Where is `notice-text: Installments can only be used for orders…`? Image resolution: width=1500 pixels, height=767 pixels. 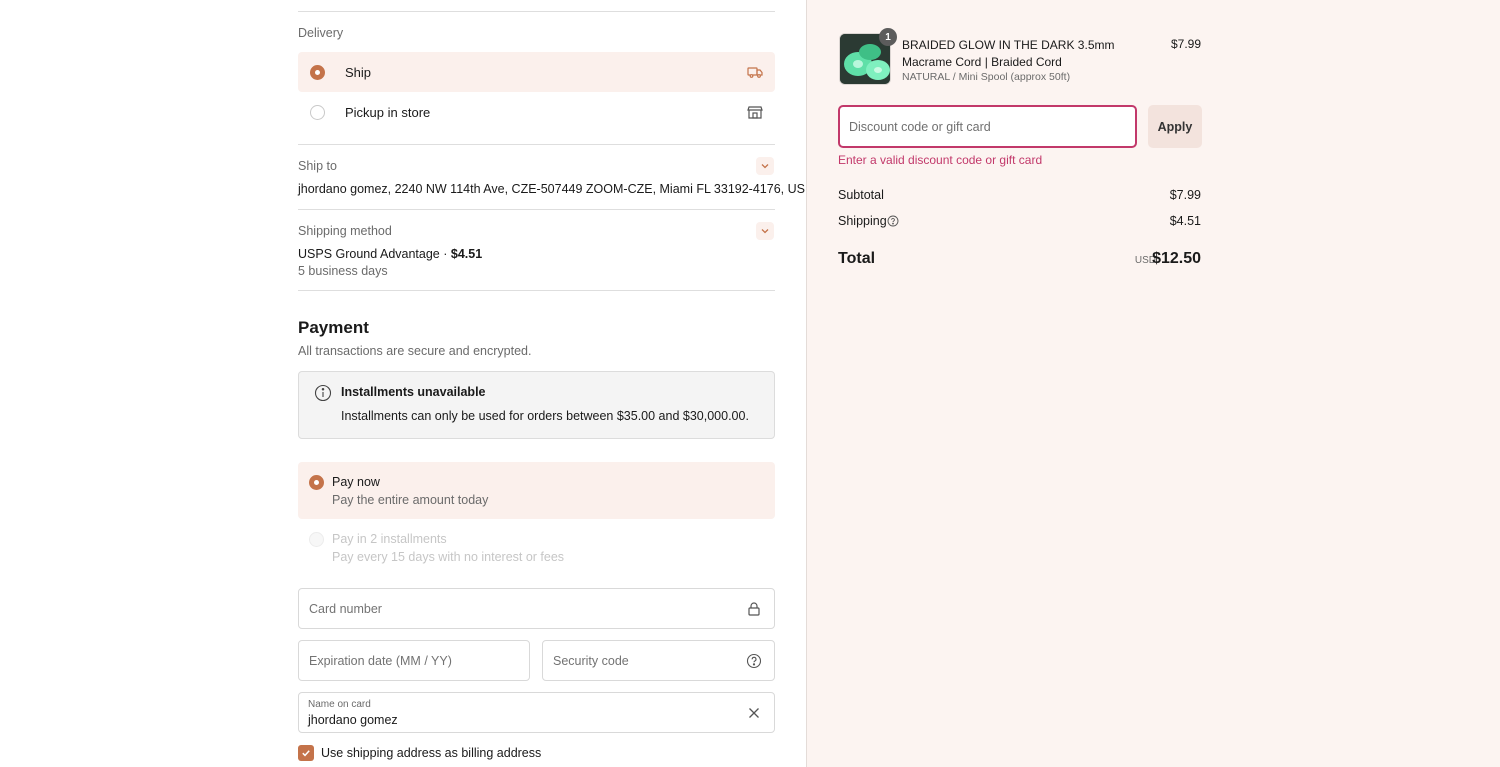
notice-text: Installments can only be used for orders… is located at coordinates (545, 416).